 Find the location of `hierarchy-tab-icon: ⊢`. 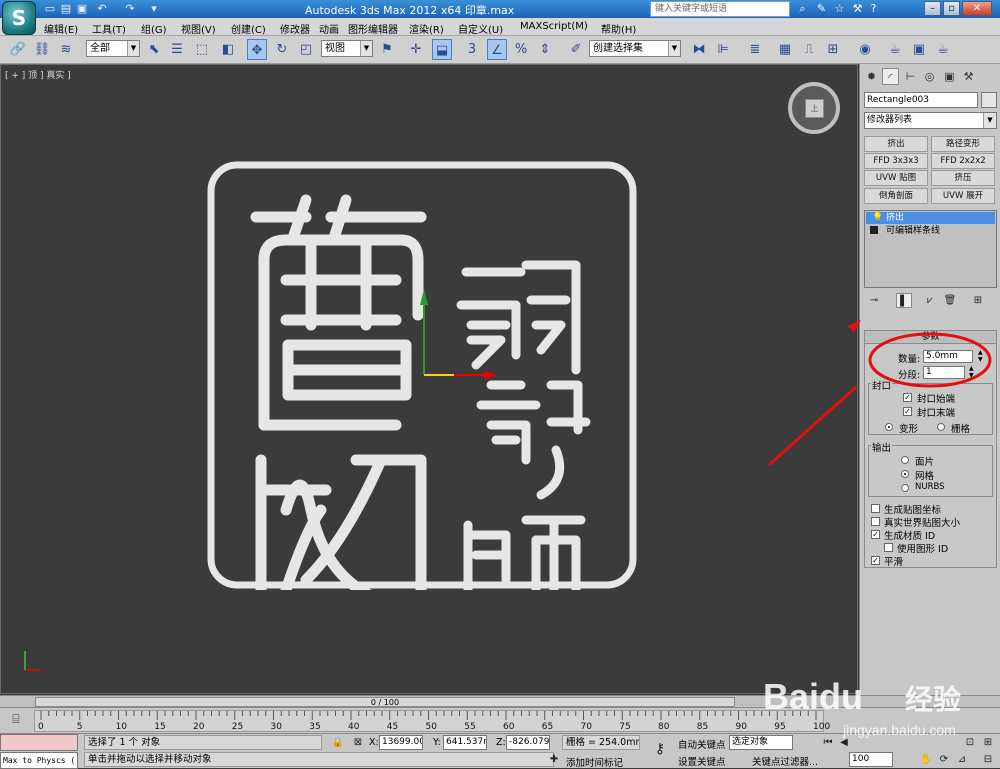

hierarchy-tab-icon: ⊢ is located at coordinates (910, 76).